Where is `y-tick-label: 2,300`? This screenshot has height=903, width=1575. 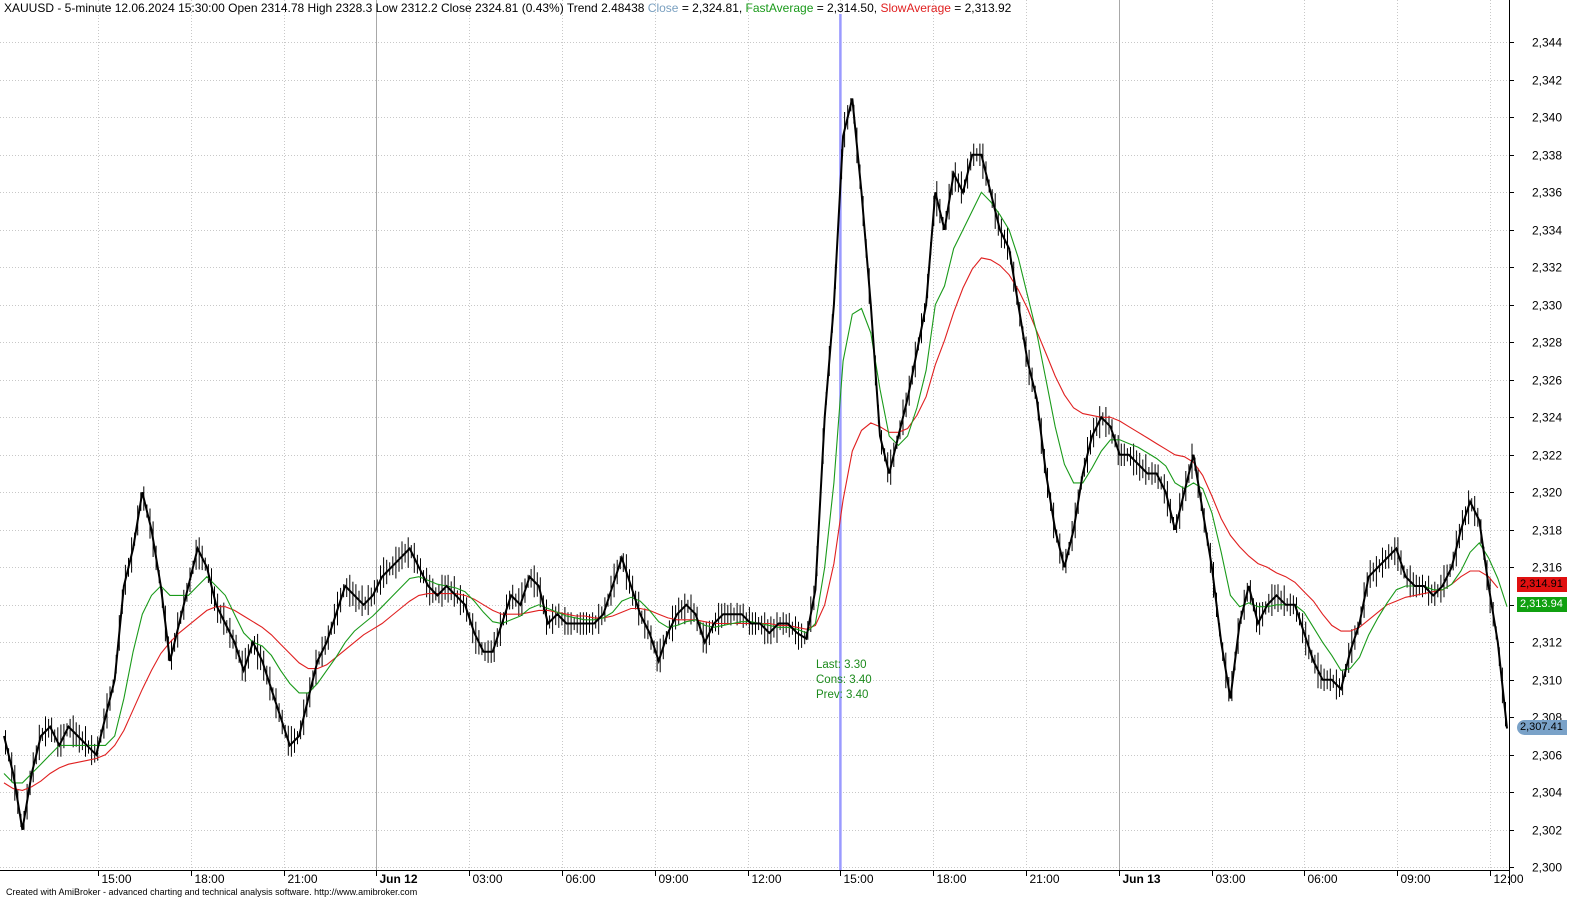 y-tick-label: 2,300 is located at coordinates (1547, 868).